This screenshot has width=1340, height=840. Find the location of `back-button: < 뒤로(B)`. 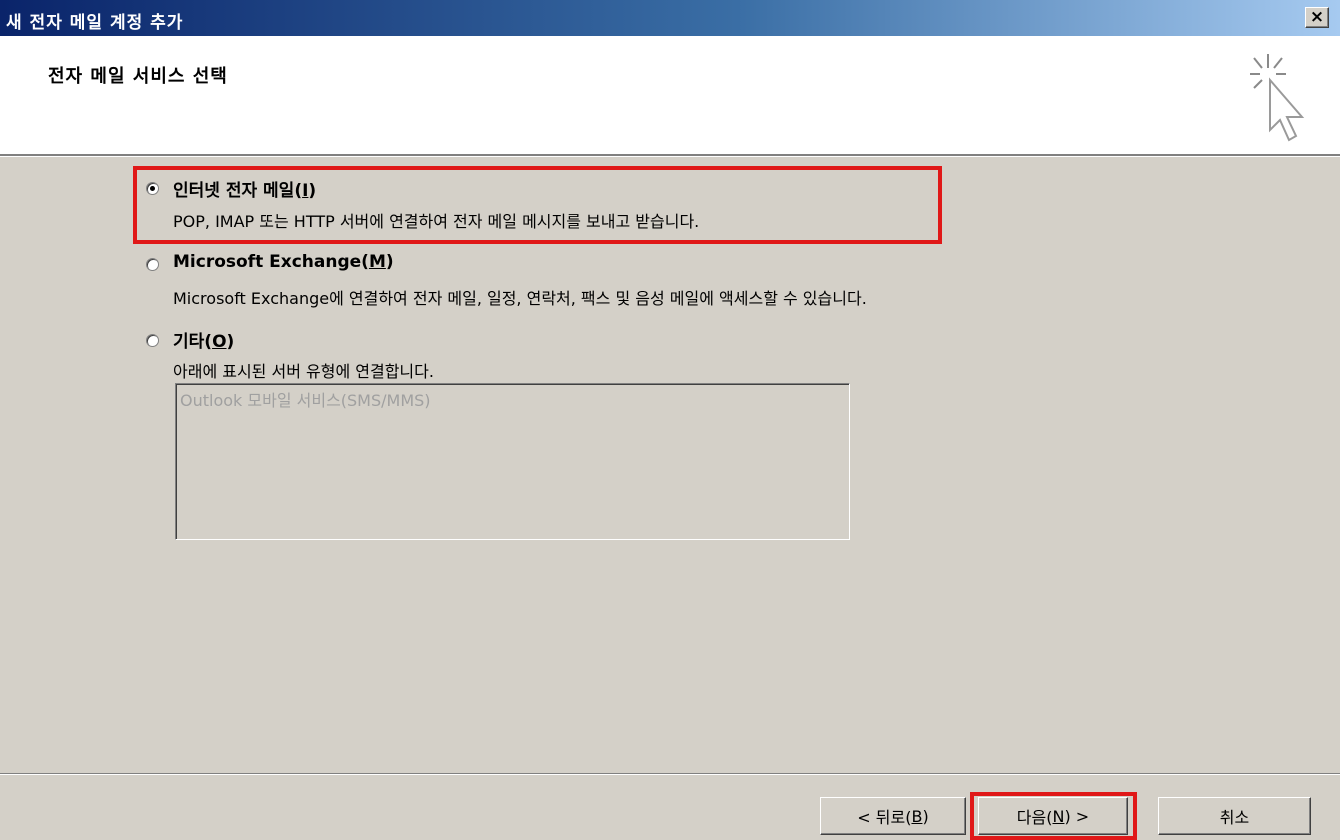

back-button: < 뒤로(B) is located at coordinates (893, 816).